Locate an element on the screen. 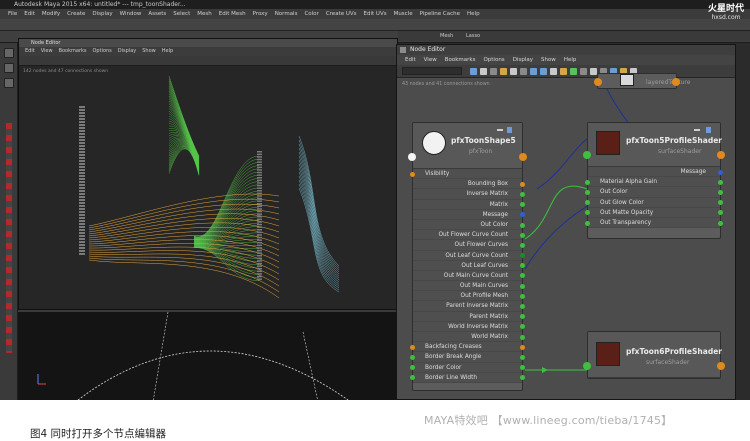 The image size is (750, 441). back-menu-bookmarks: Bookmarks is located at coordinates (73, 51).